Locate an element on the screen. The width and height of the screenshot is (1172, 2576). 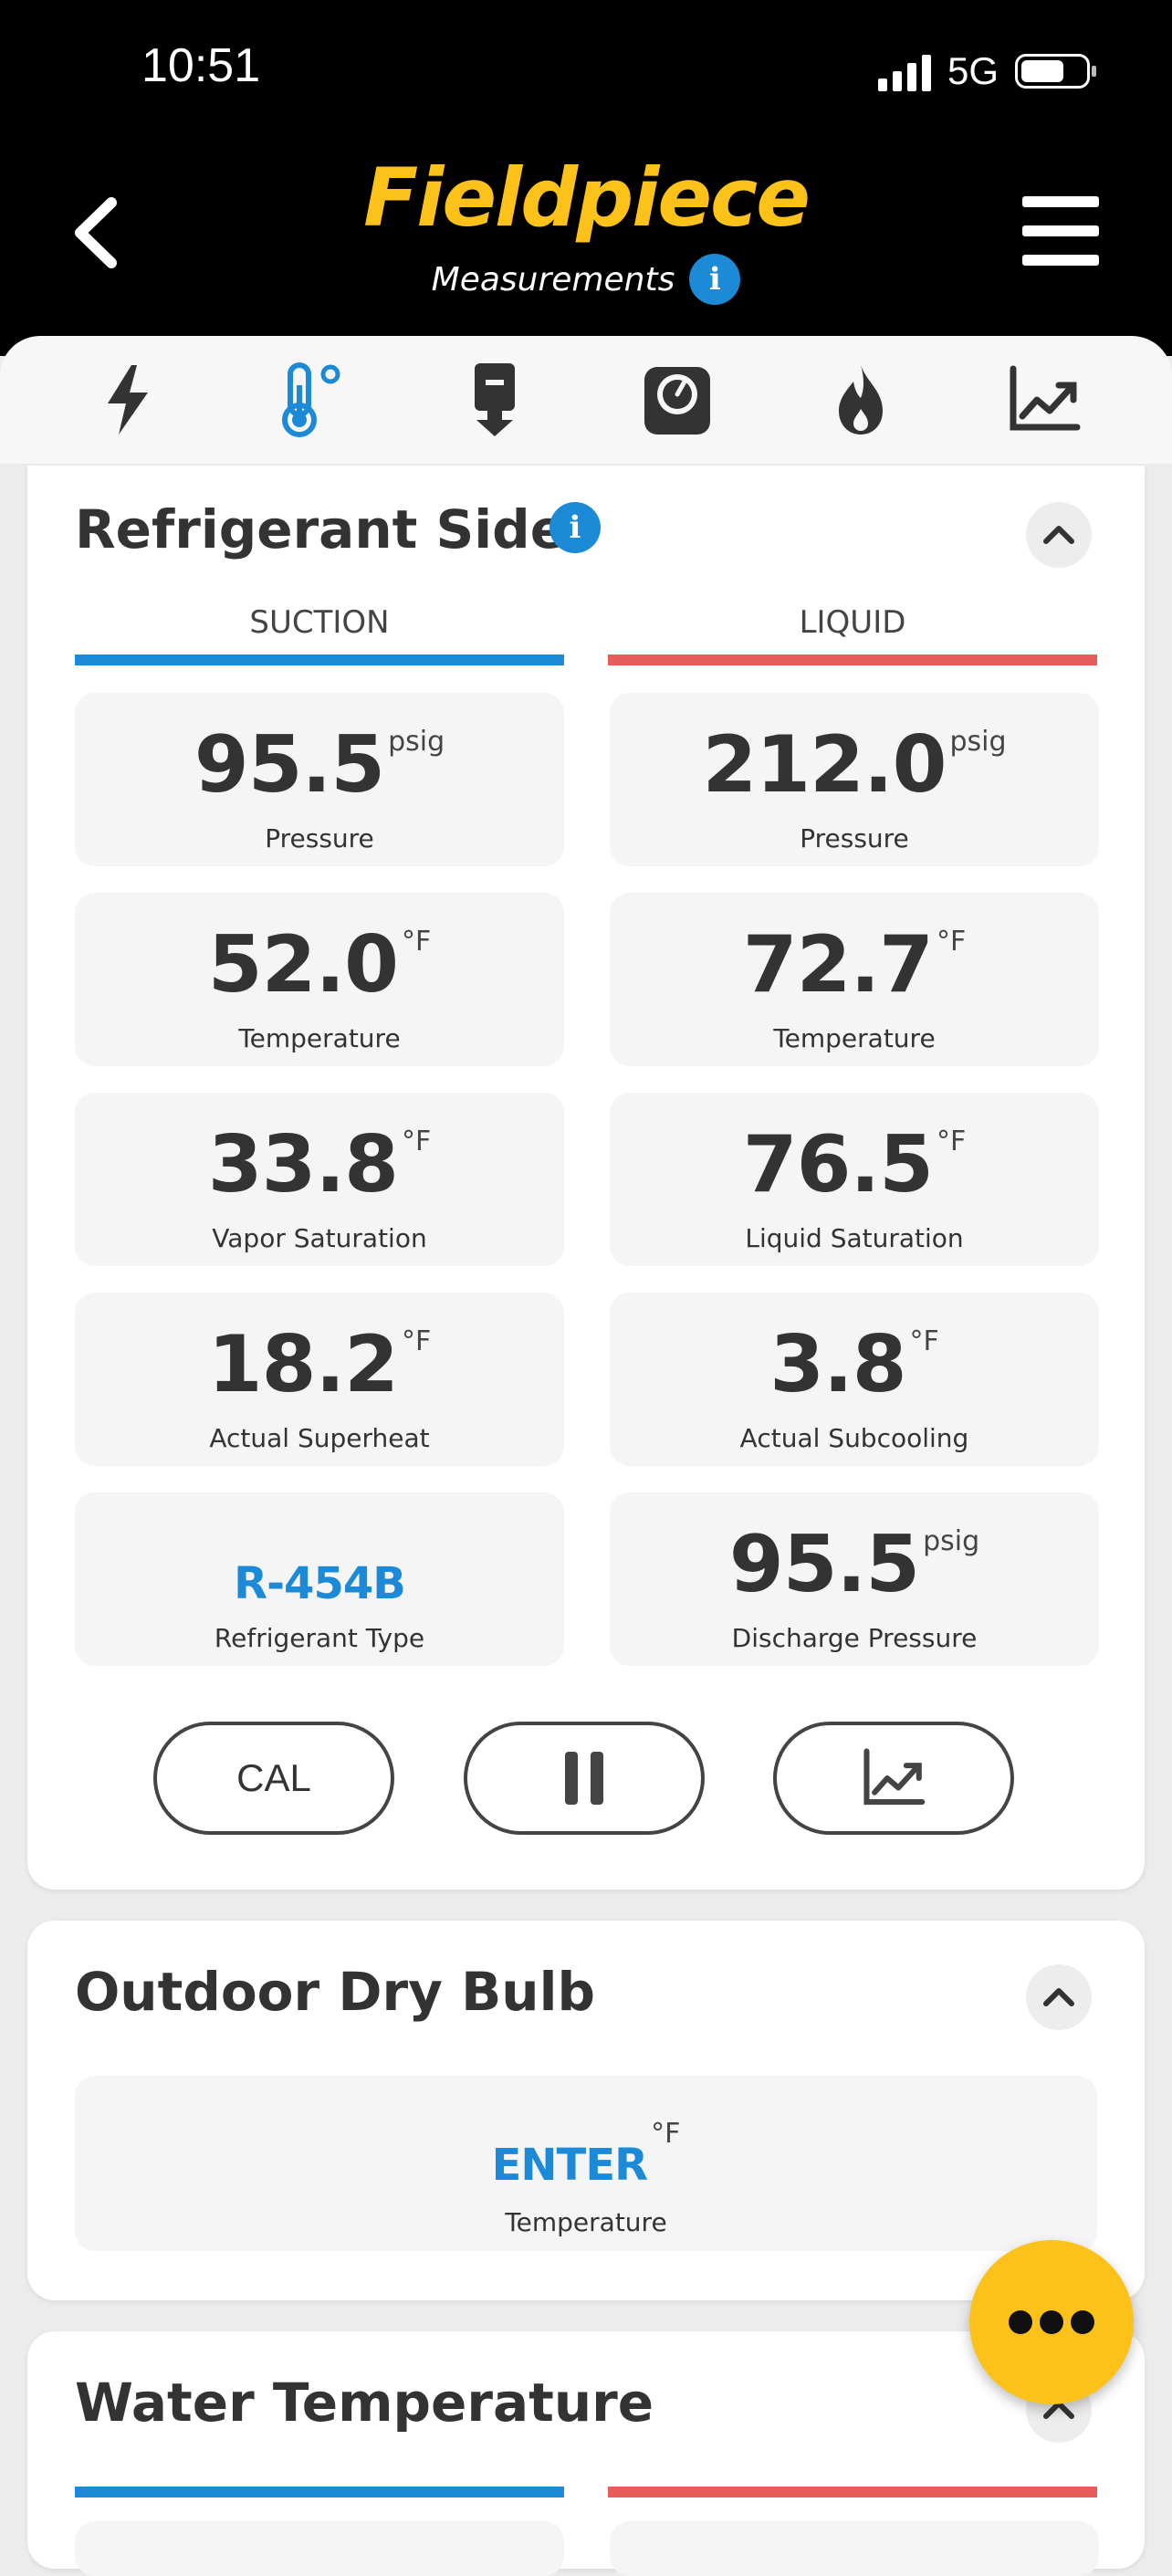
outdoor-collapse-button is located at coordinates (1059, 1997).